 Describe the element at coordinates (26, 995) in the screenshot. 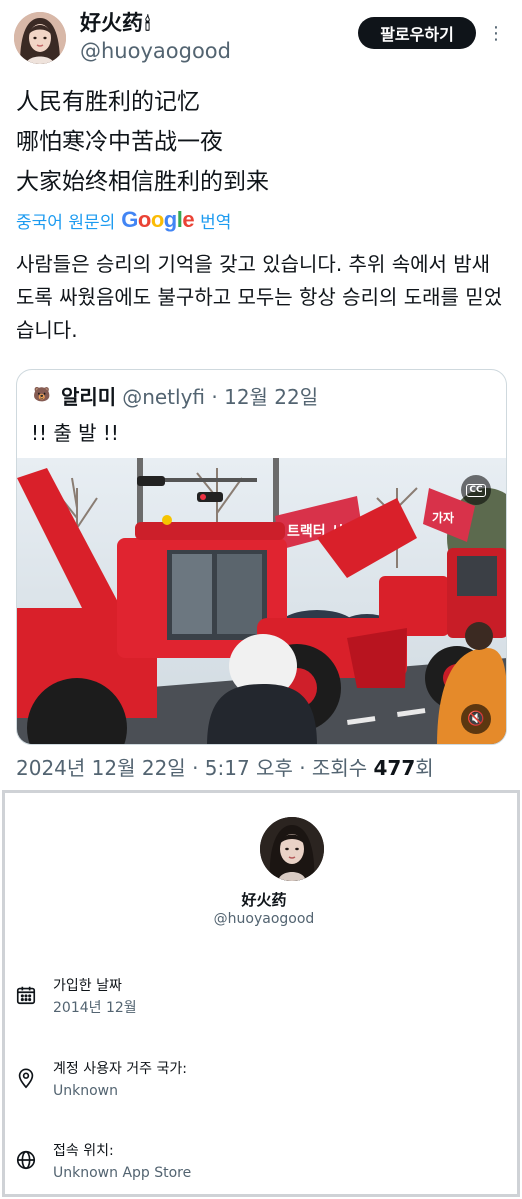

I see `calendar-icon` at that location.